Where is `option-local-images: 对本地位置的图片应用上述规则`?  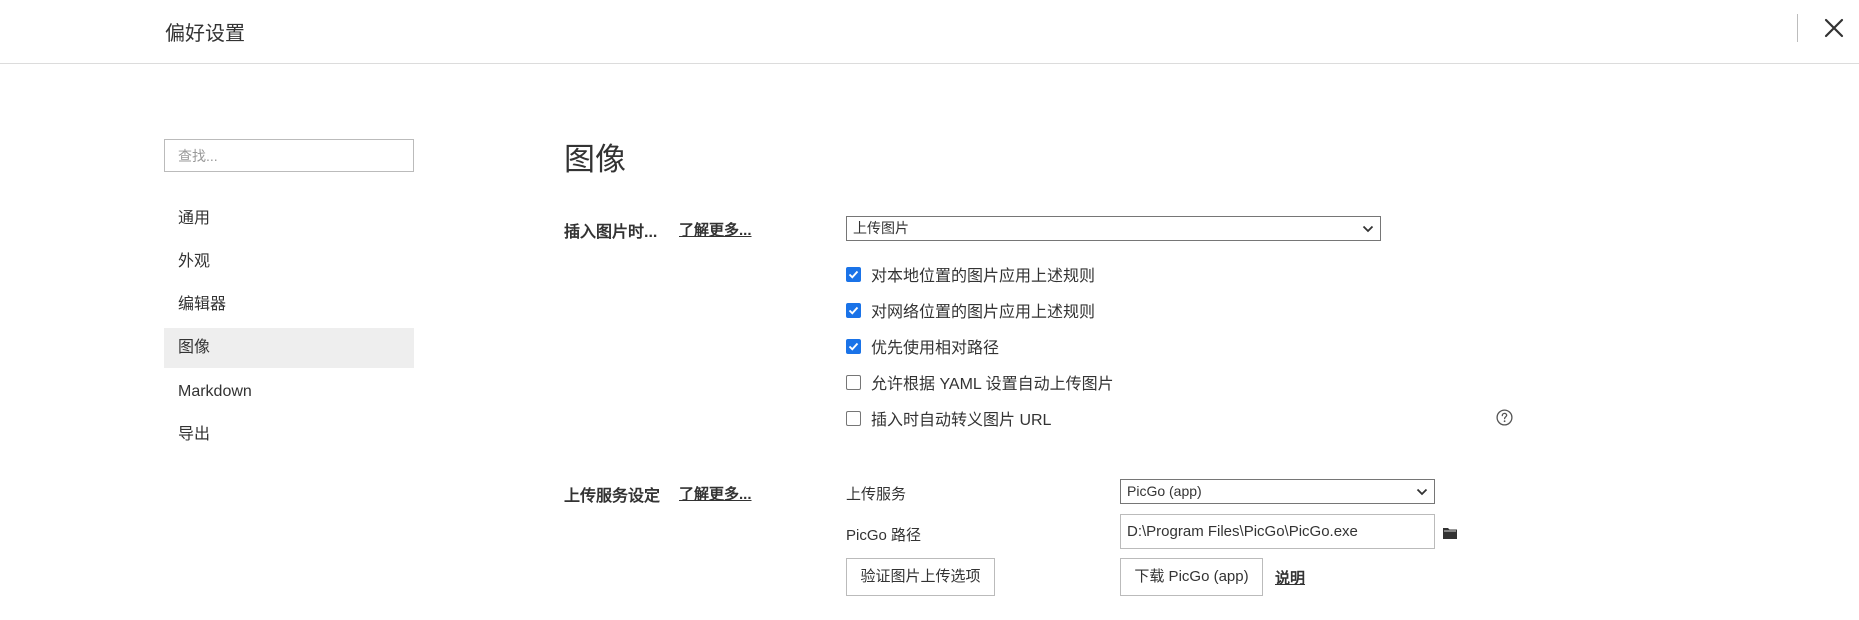 option-local-images: 对本地位置的图片应用上述规则 is located at coordinates (970, 274).